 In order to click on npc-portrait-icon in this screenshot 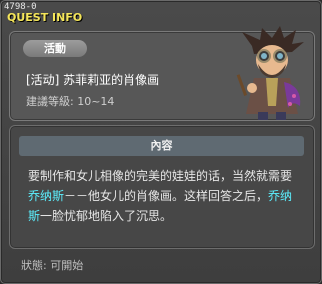, I will do `click(270, 73)`.